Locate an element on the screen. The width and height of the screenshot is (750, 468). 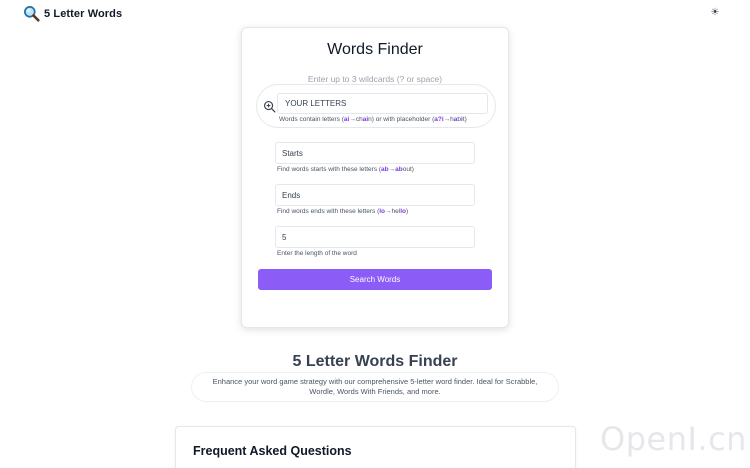
length-help: Enter the length of the word is located at coordinates (317, 253).